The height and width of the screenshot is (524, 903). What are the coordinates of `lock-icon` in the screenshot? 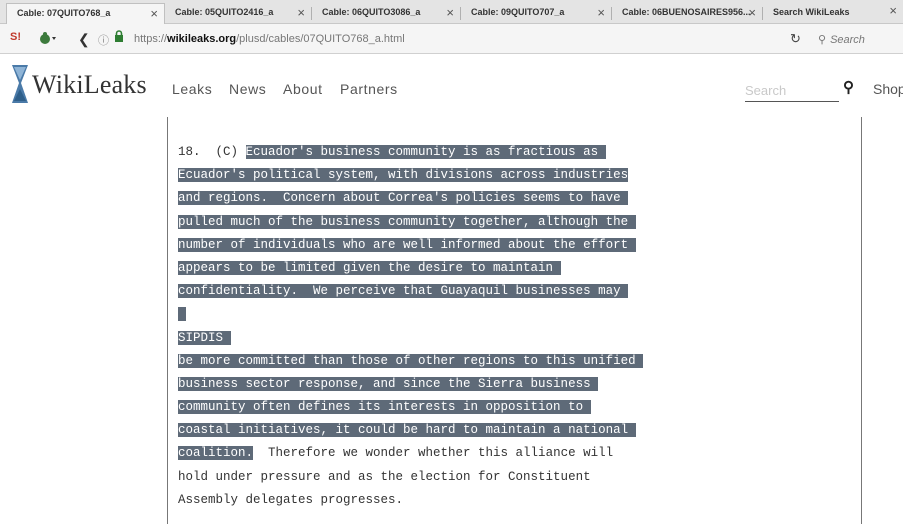 It's located at (119, 38).